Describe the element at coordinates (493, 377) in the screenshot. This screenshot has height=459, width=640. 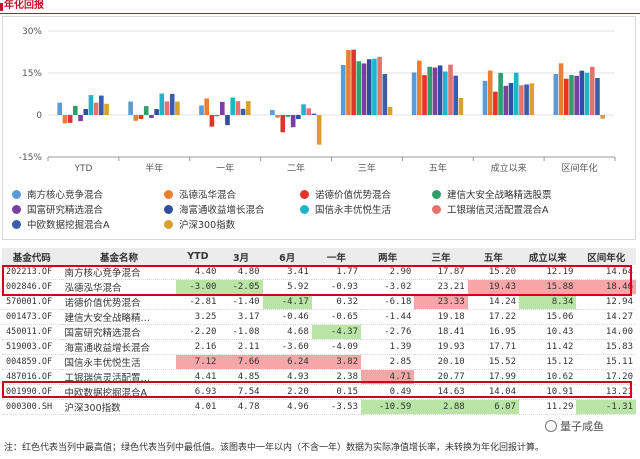
I see `return-value: 17.99` at that location.